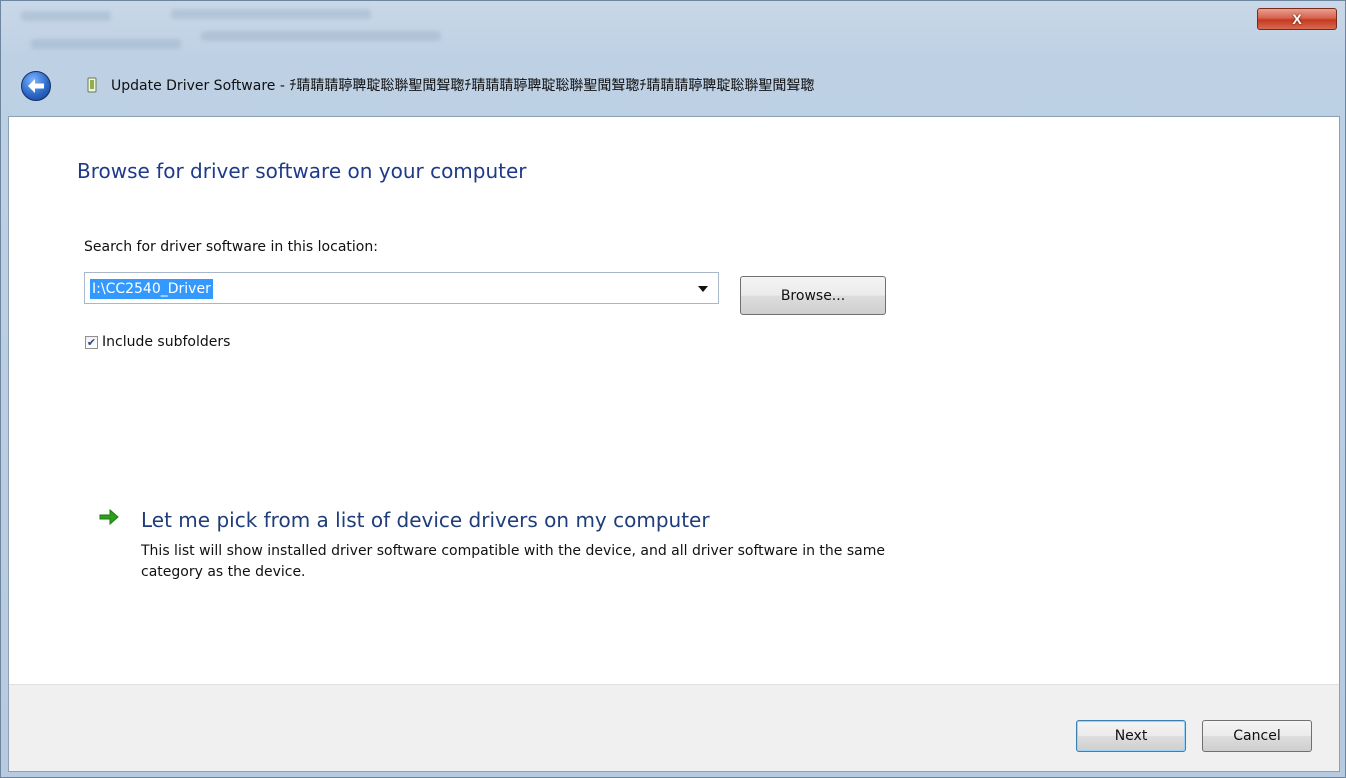 The image size is (1346, 778). Describe the element at coordinates (673, 31) in the screenshot. I see `background-blur` at that location.